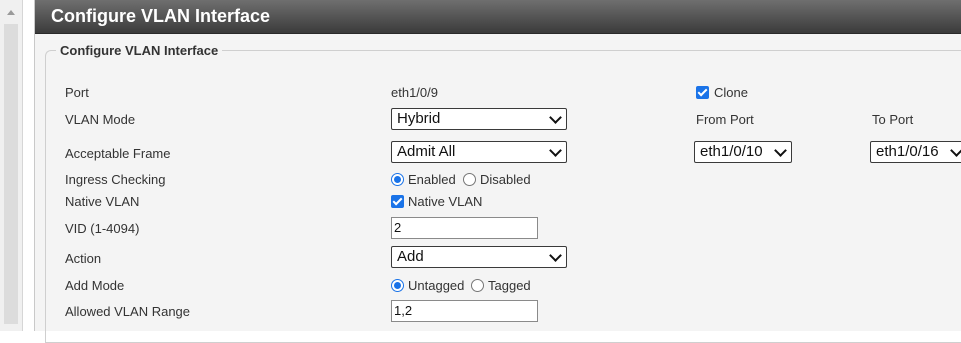 The height and width of the screenshot is (343, 961). I want to click on add-mode-untagged-radio, so click(397, 285).